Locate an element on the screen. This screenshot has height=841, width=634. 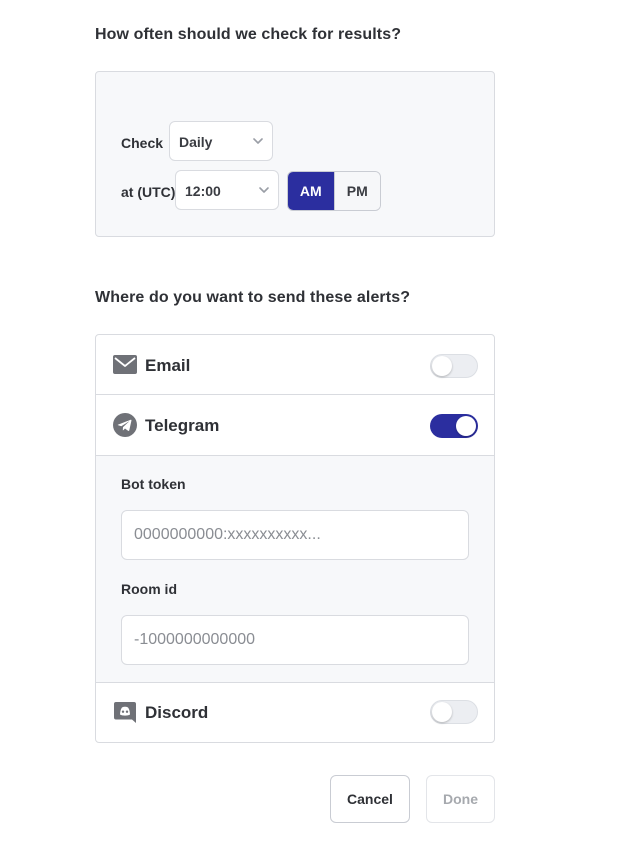
frequency-select: Daily is located at coordinates (221, 141).